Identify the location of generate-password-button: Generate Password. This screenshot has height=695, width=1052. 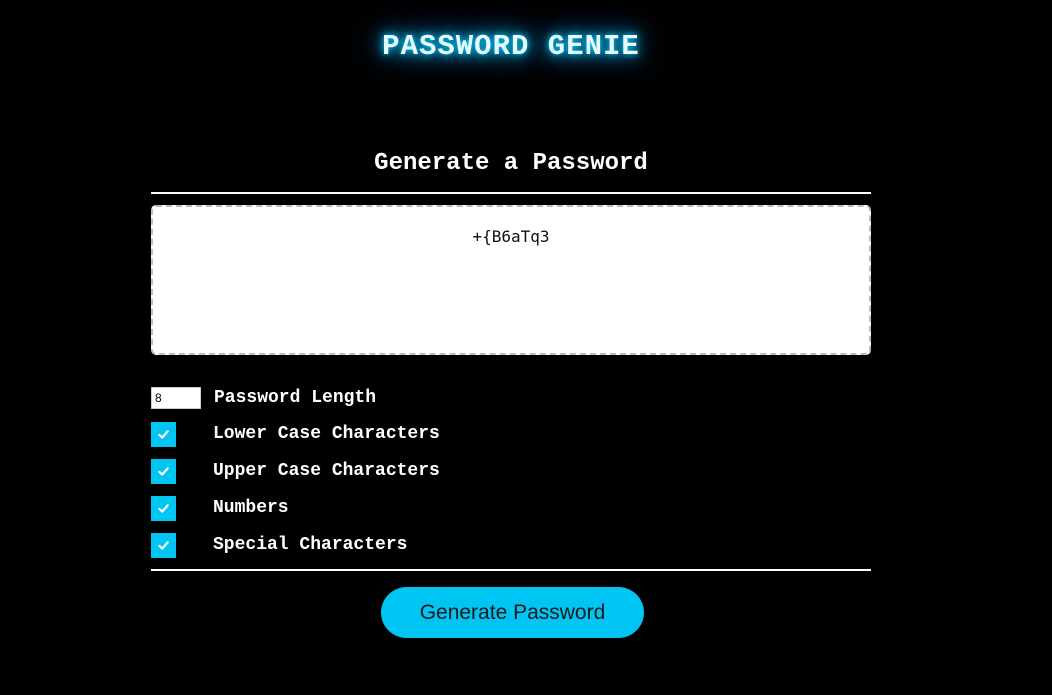
(512, 612).